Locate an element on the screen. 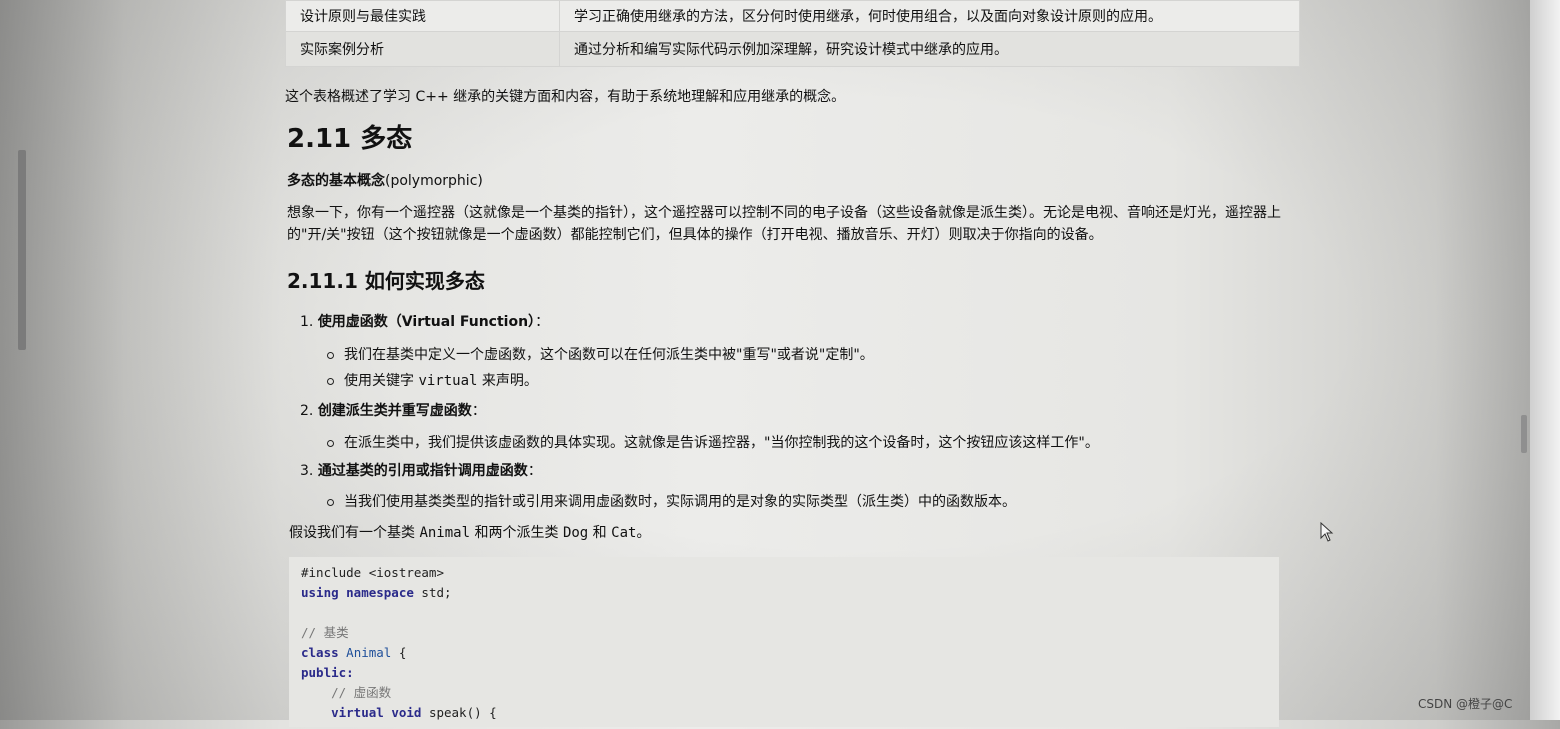 Image resolution: width=1560 pixels, height=729 pixels. table-row: 实际案例分析 通过分析和编写实际代码示例加深理解，研究设计模式中继承的应用。 is located at coordinates (792, 49).